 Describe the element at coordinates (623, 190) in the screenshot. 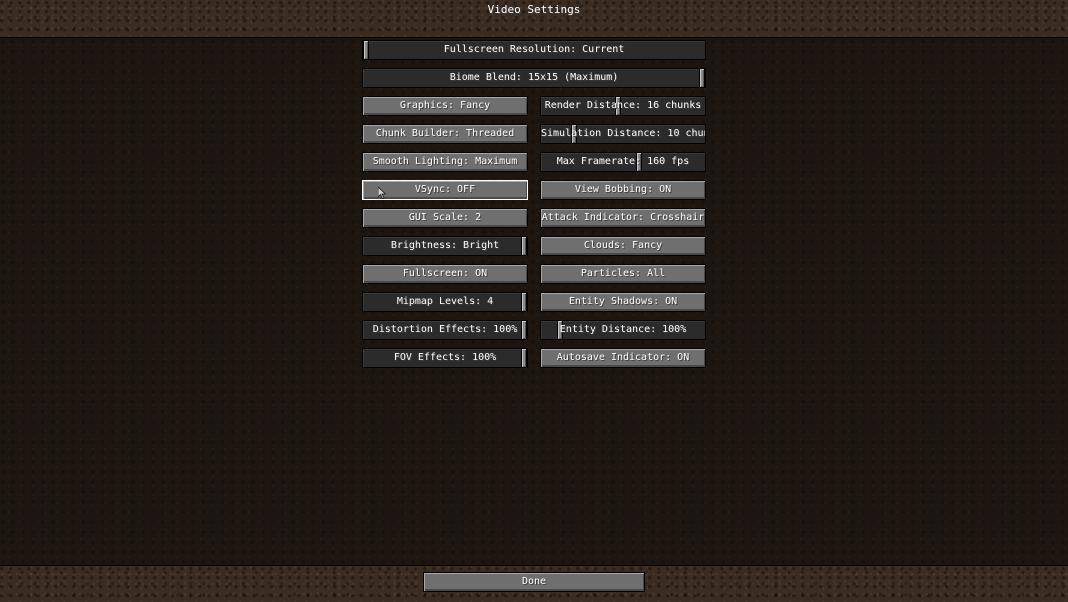

I see `view-bobbing-button: View Bobbing: ON` at that location.